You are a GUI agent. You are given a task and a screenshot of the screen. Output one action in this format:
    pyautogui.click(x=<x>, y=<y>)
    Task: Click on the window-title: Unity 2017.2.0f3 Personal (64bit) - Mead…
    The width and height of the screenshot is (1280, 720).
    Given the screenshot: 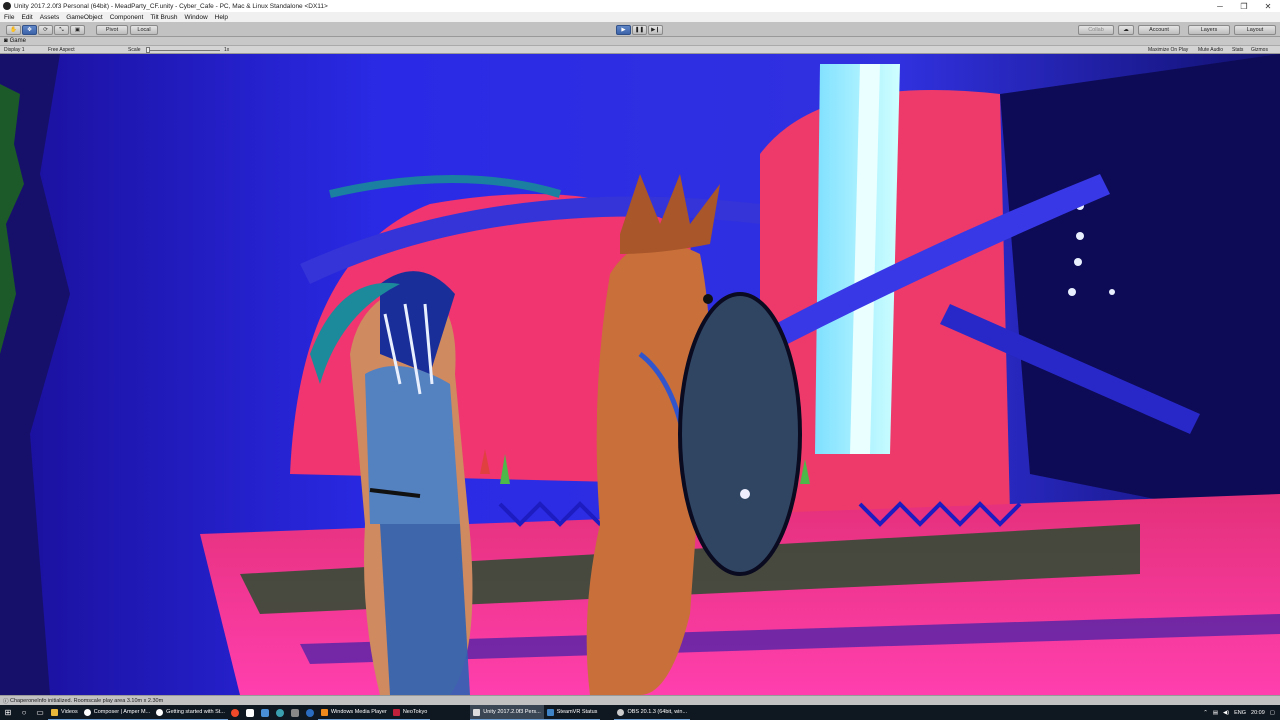 What is the action you would take?
    pyautogui.click(x=171, y=6)
    